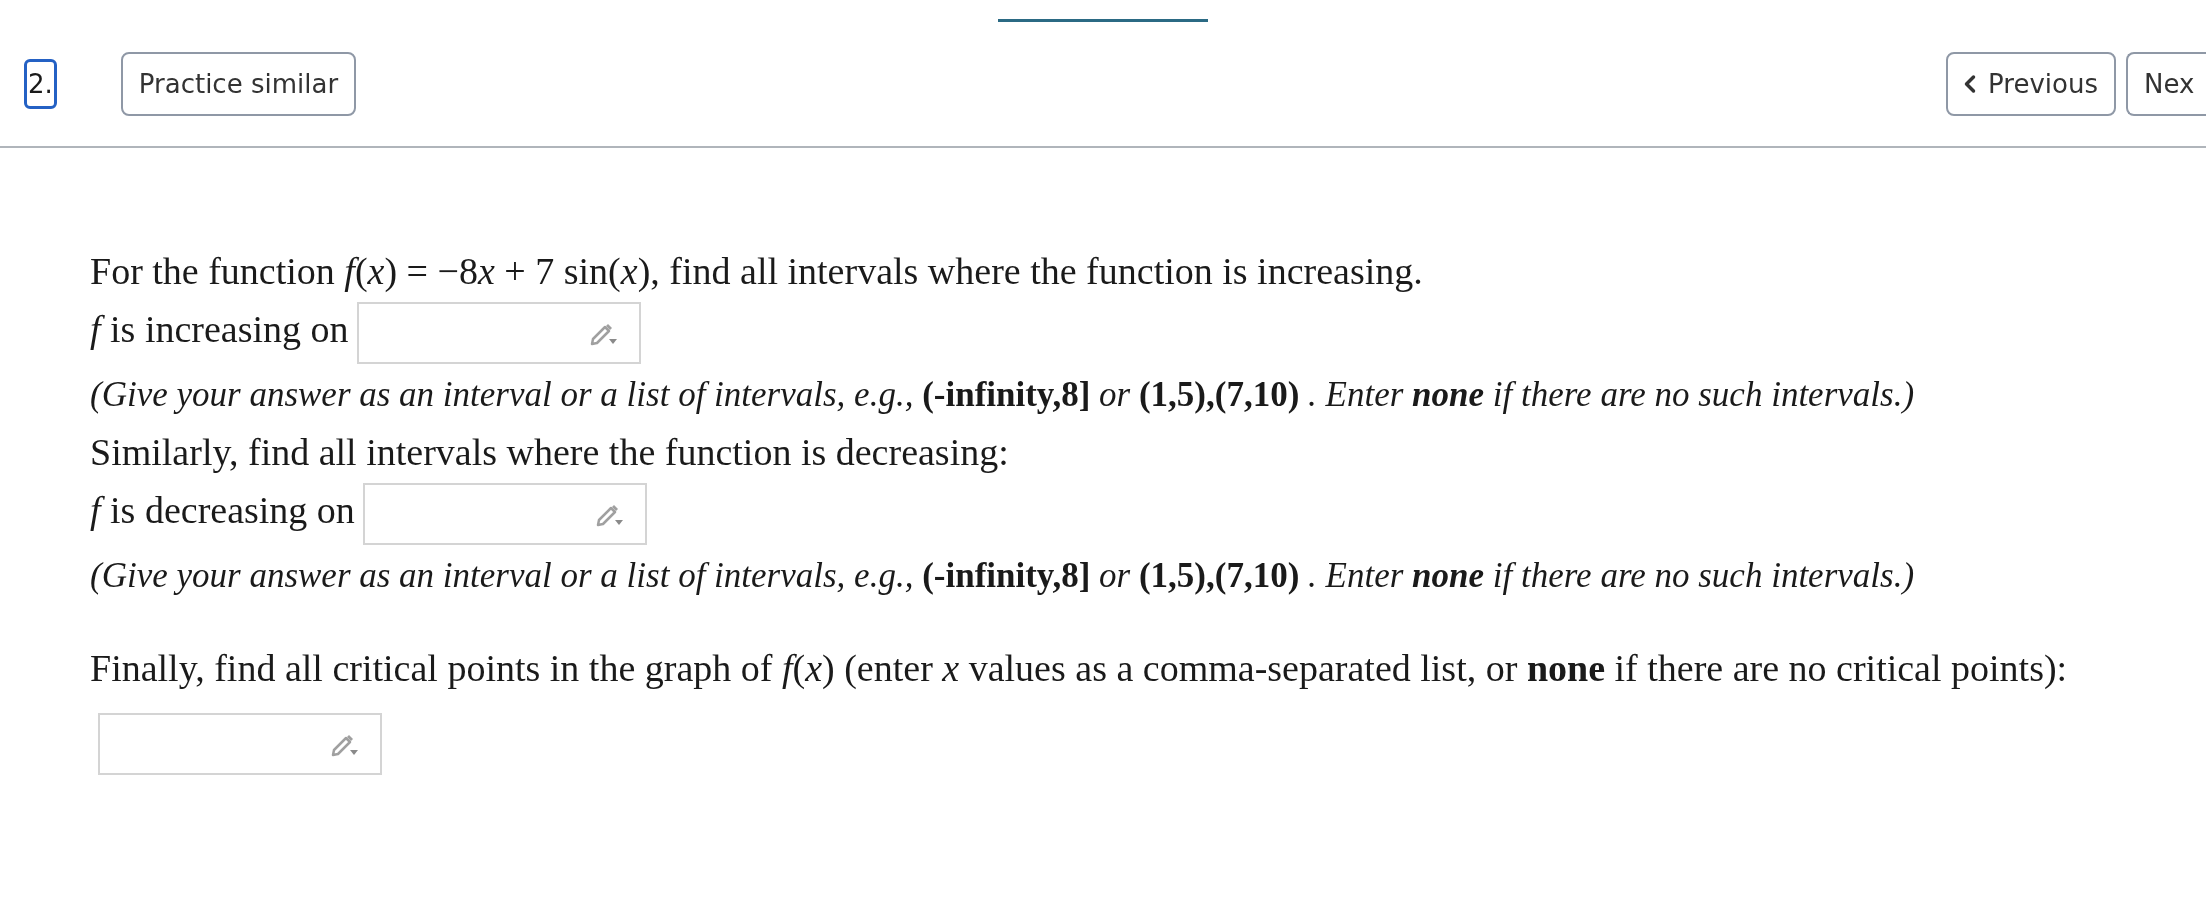 The image size is (2206, 912). What do you see at coordinates (222, 509) in the screenshot?
I see `question-label: f is decreasing on` at bounding box center [222, 509].